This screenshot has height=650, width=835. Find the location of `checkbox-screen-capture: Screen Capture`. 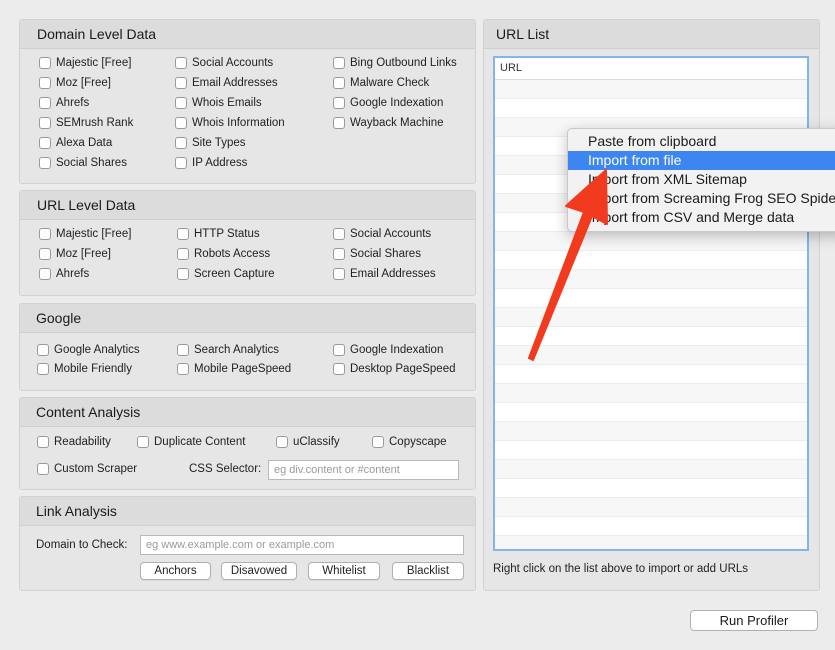

checkbox-screen-capture: Screen Capture is located at coordinates (226, 274).